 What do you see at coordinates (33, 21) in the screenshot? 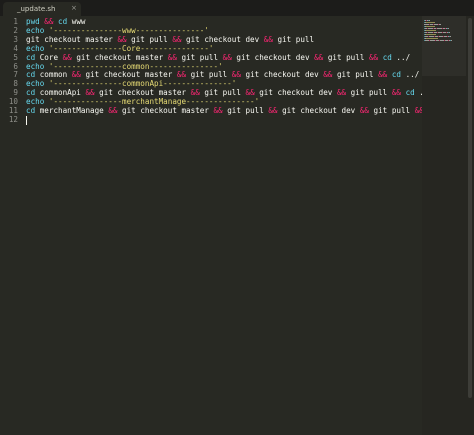
I see `keyword-token: pwd` at bounding box center [33, 21].